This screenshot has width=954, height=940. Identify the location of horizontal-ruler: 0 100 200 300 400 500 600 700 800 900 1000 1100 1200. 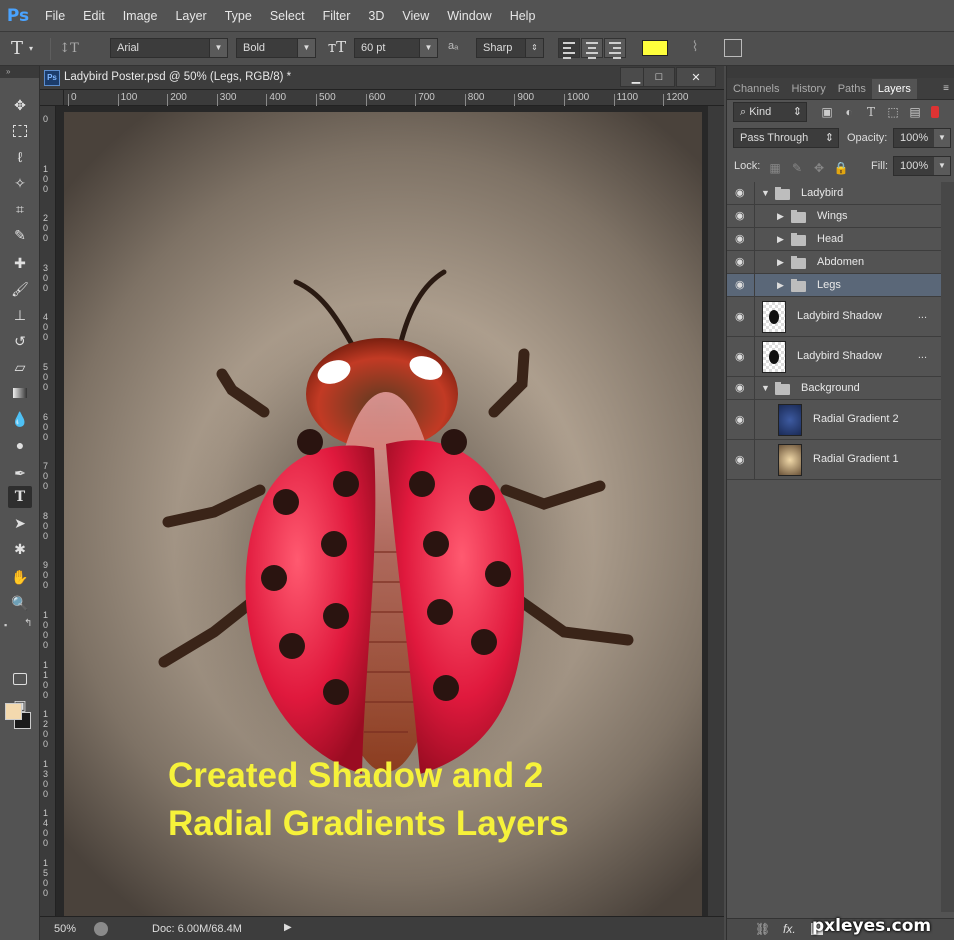
(394, 98).